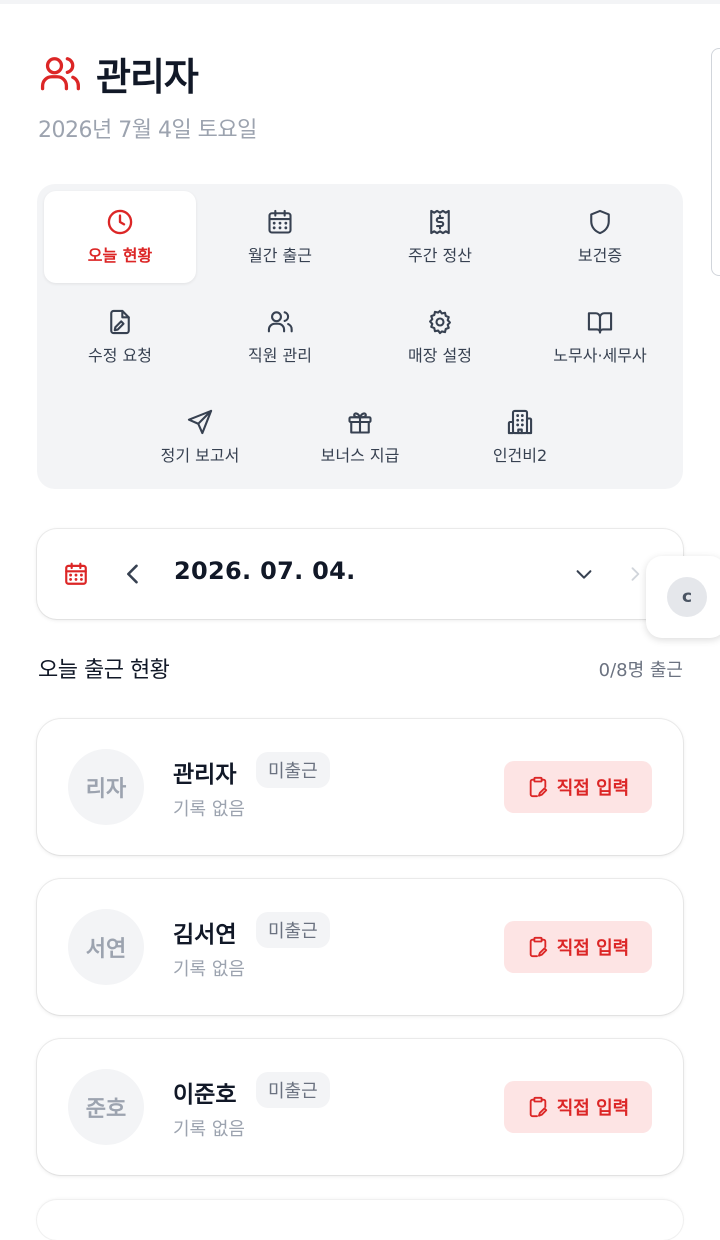  What do you see at coordinates (120, 255) in the screenshot?
I see `menu-item-label: 오늘 현황` at bounding box center [120, 255].